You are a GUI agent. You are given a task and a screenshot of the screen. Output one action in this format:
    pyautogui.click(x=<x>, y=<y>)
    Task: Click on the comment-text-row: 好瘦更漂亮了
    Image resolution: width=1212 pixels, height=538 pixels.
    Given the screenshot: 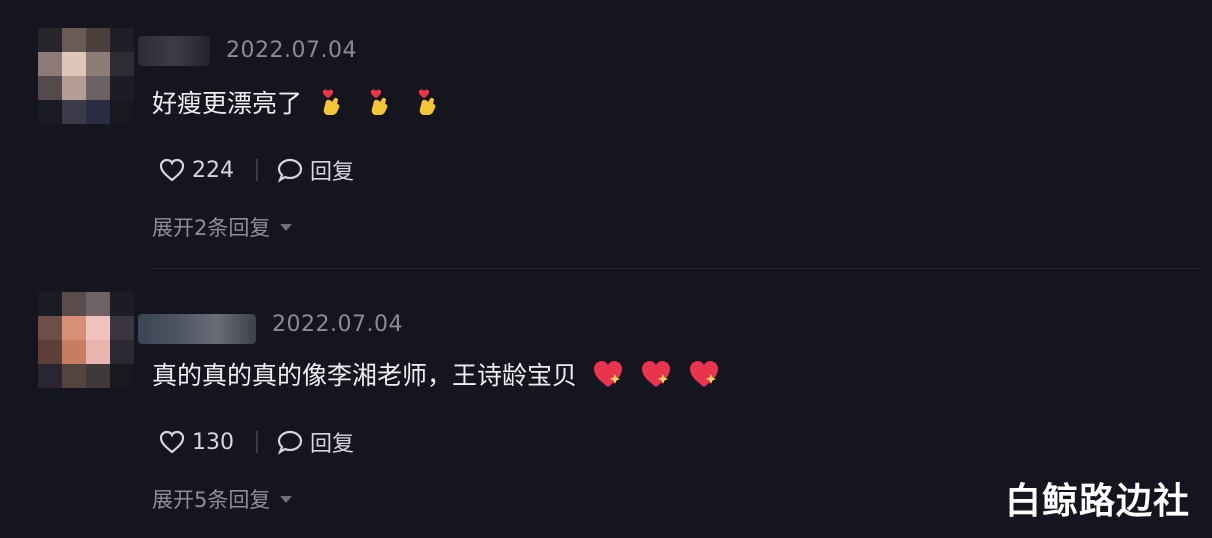 What is the action you would take?
    pyautogui.click(x=306, y=102)
    